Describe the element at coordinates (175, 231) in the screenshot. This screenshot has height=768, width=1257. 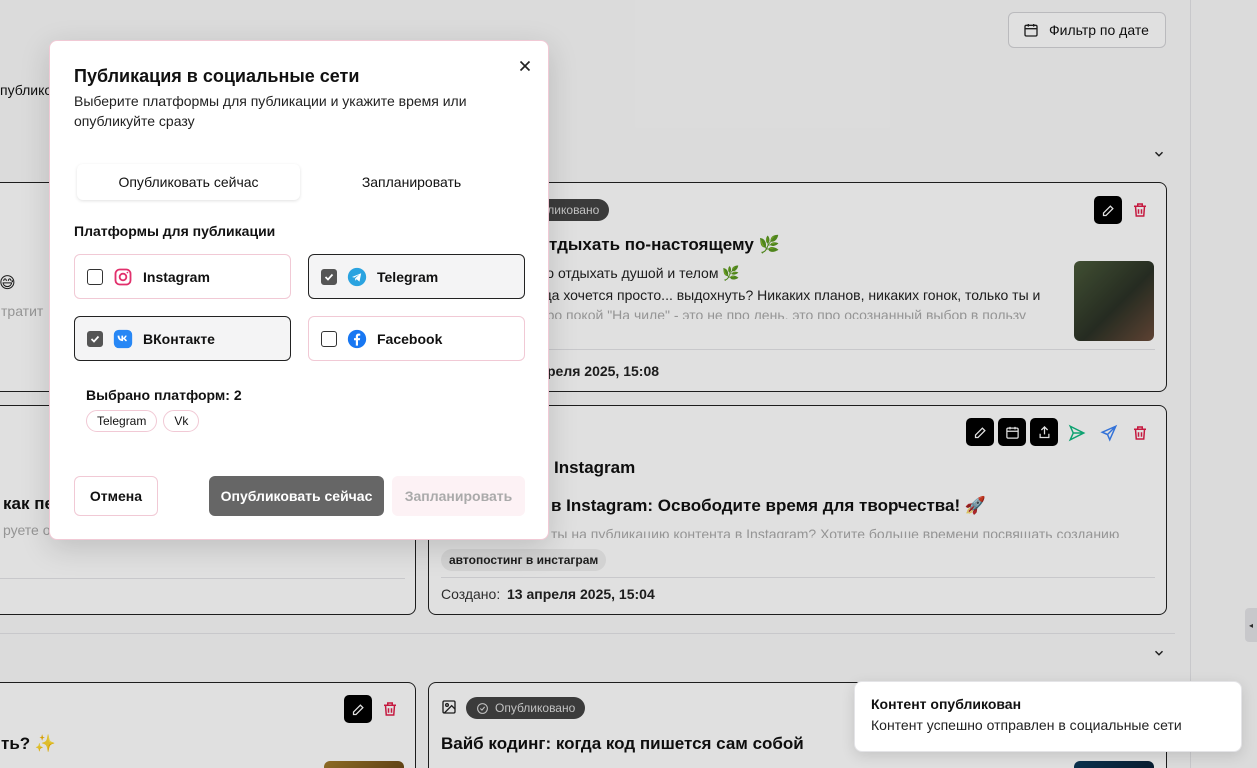
I see `platforms-section-label: Платформы для публикации` at that location.